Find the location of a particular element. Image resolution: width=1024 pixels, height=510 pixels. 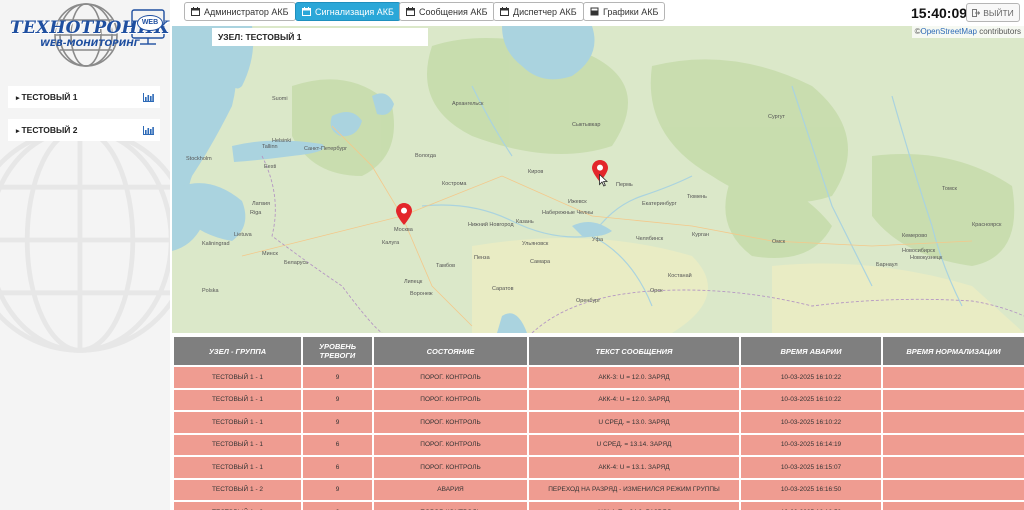

tab-charts: Графики АКБ is located at coordinates (624, 11).